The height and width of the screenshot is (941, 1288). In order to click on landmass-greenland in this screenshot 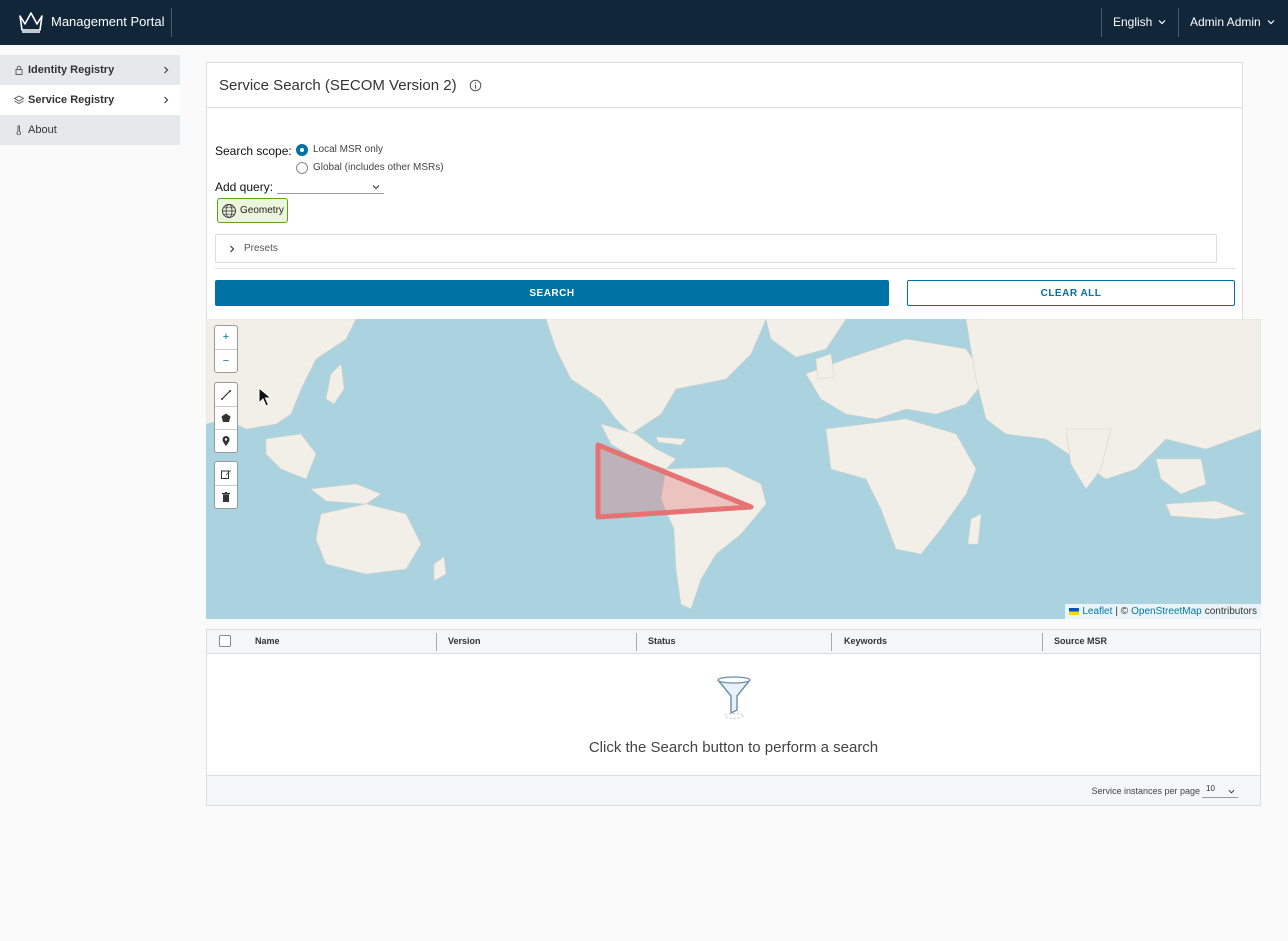, I will do `click(806, 338)`.